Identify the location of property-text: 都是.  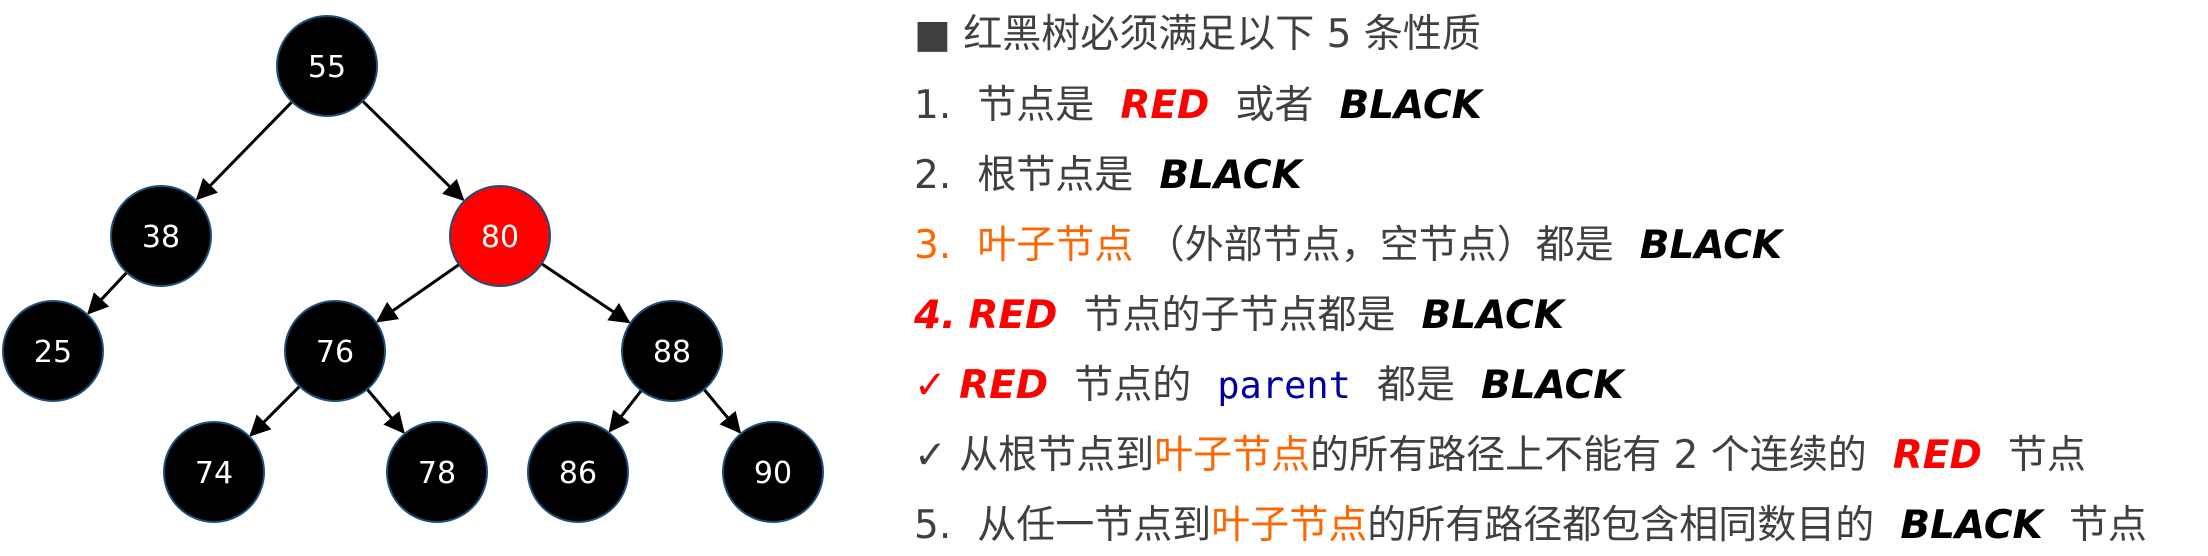
(1415, 385).